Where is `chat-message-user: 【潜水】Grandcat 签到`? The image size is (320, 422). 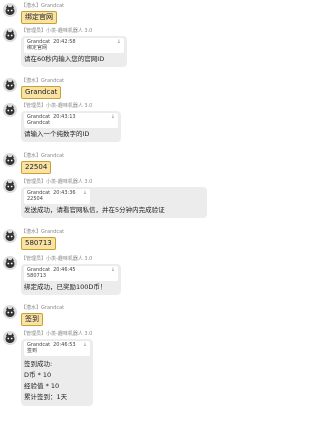 chat-message-user: 【潜水】Grandcat 签到 is located at coordinates (131, 316).